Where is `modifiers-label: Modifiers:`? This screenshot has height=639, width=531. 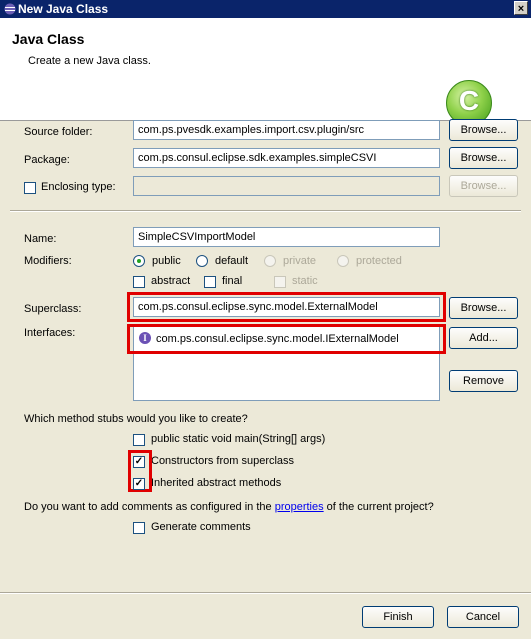 modifiers-label: Modifiers: is located at coordinates (48, 261).